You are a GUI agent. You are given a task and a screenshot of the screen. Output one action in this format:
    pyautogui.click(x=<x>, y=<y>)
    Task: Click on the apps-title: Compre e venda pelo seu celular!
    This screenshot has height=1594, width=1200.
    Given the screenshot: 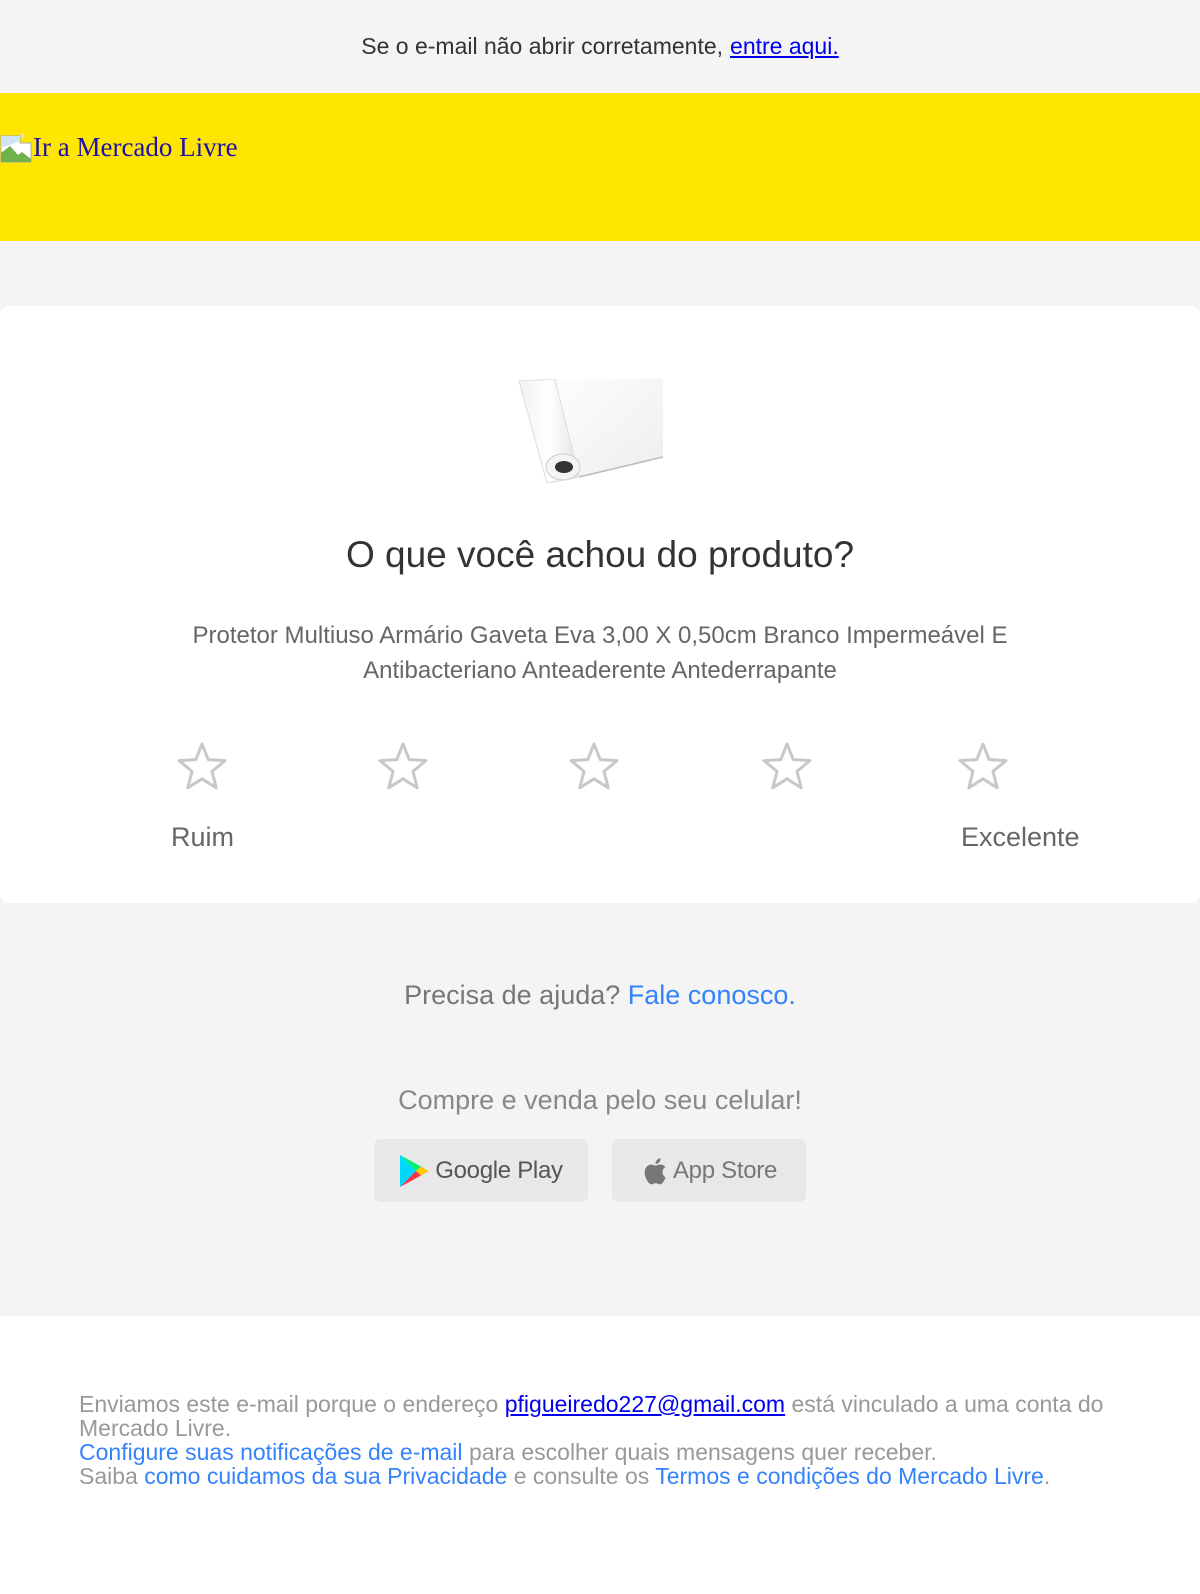 What is the action you would take?
    pyautogui.click(x=600, y=1100)
    